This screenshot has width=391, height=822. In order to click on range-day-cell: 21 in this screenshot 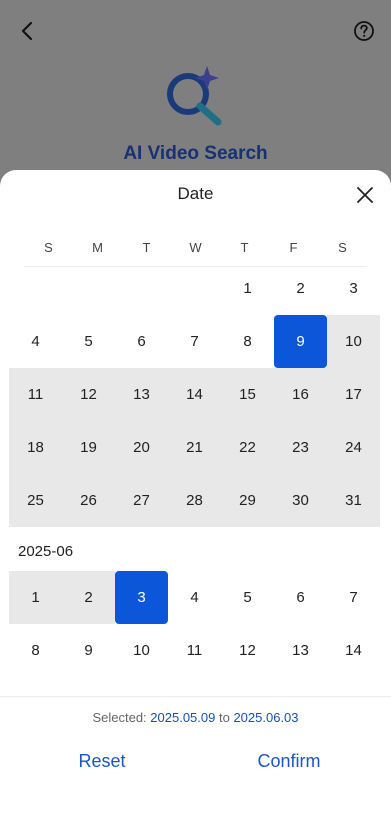, I will do `click(194, 447)`.